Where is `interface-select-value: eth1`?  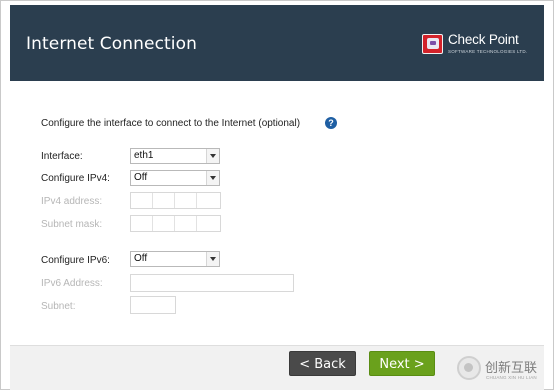 interface-select-value: eth1 is located at coordinates (144, 155).